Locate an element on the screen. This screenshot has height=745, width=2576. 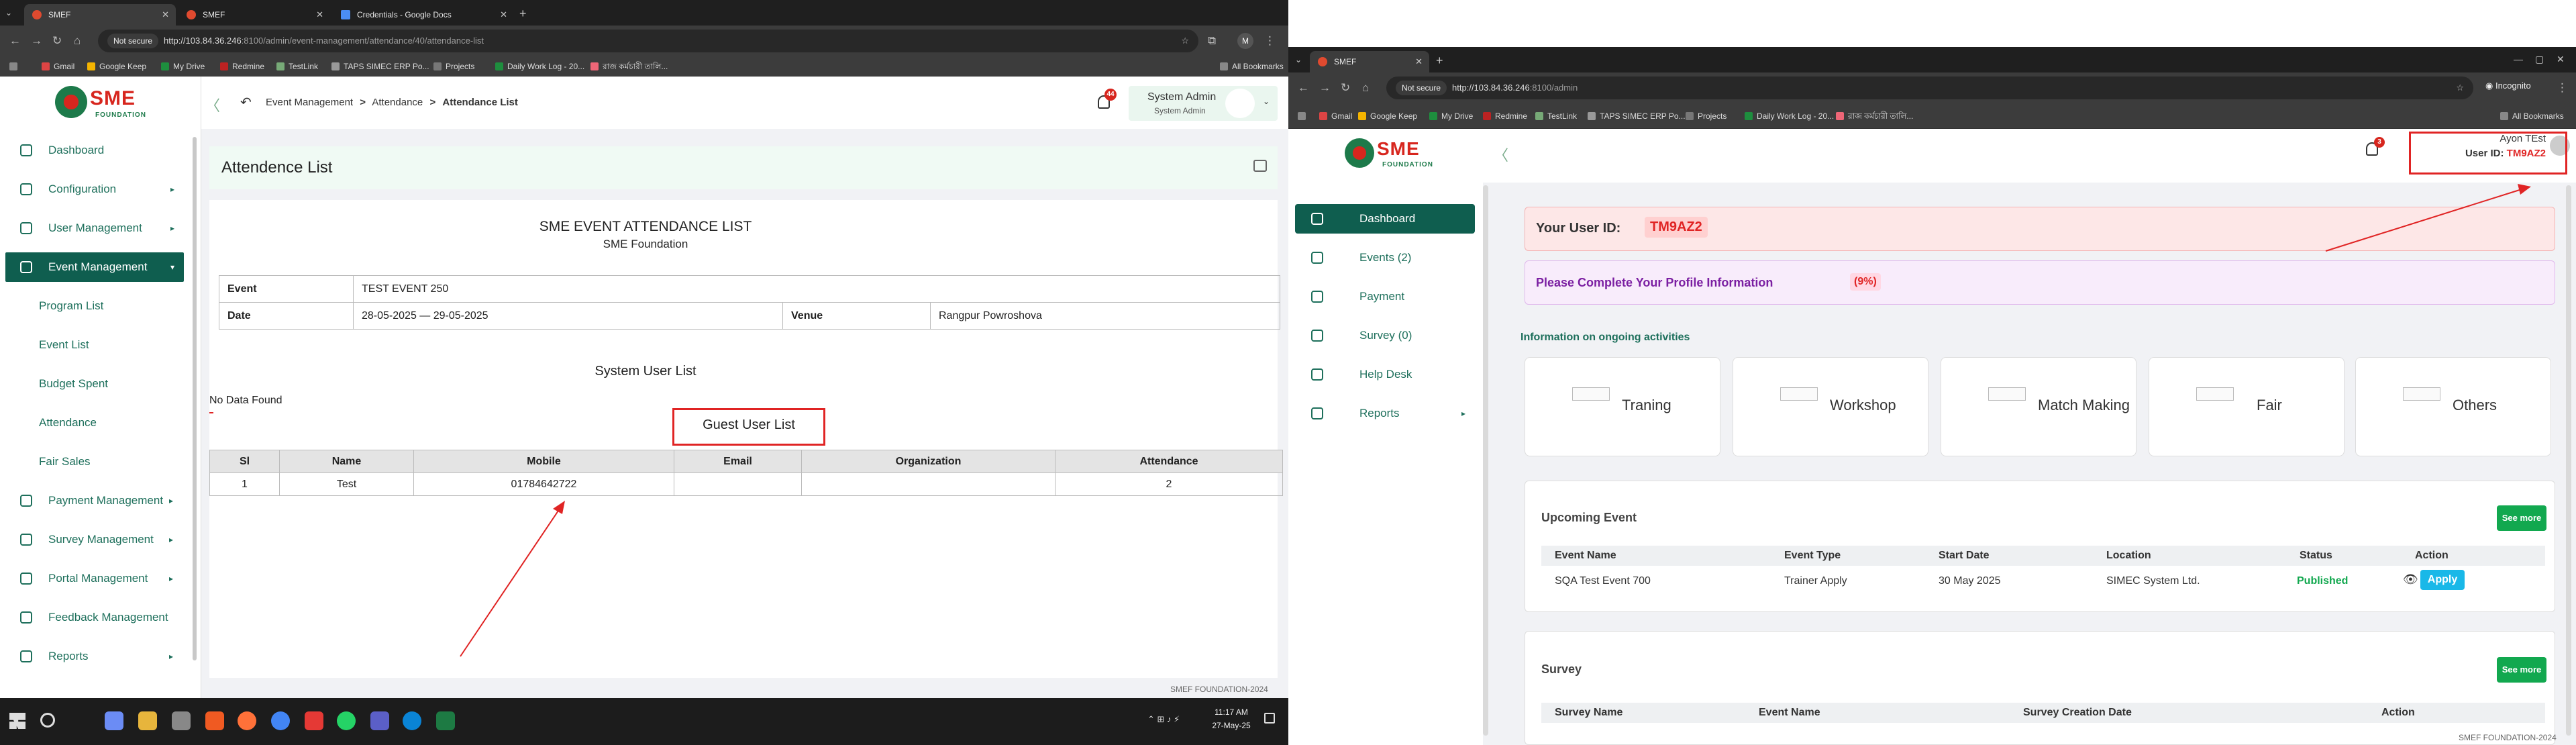
print-icon is located at coordinates (1260, 166).